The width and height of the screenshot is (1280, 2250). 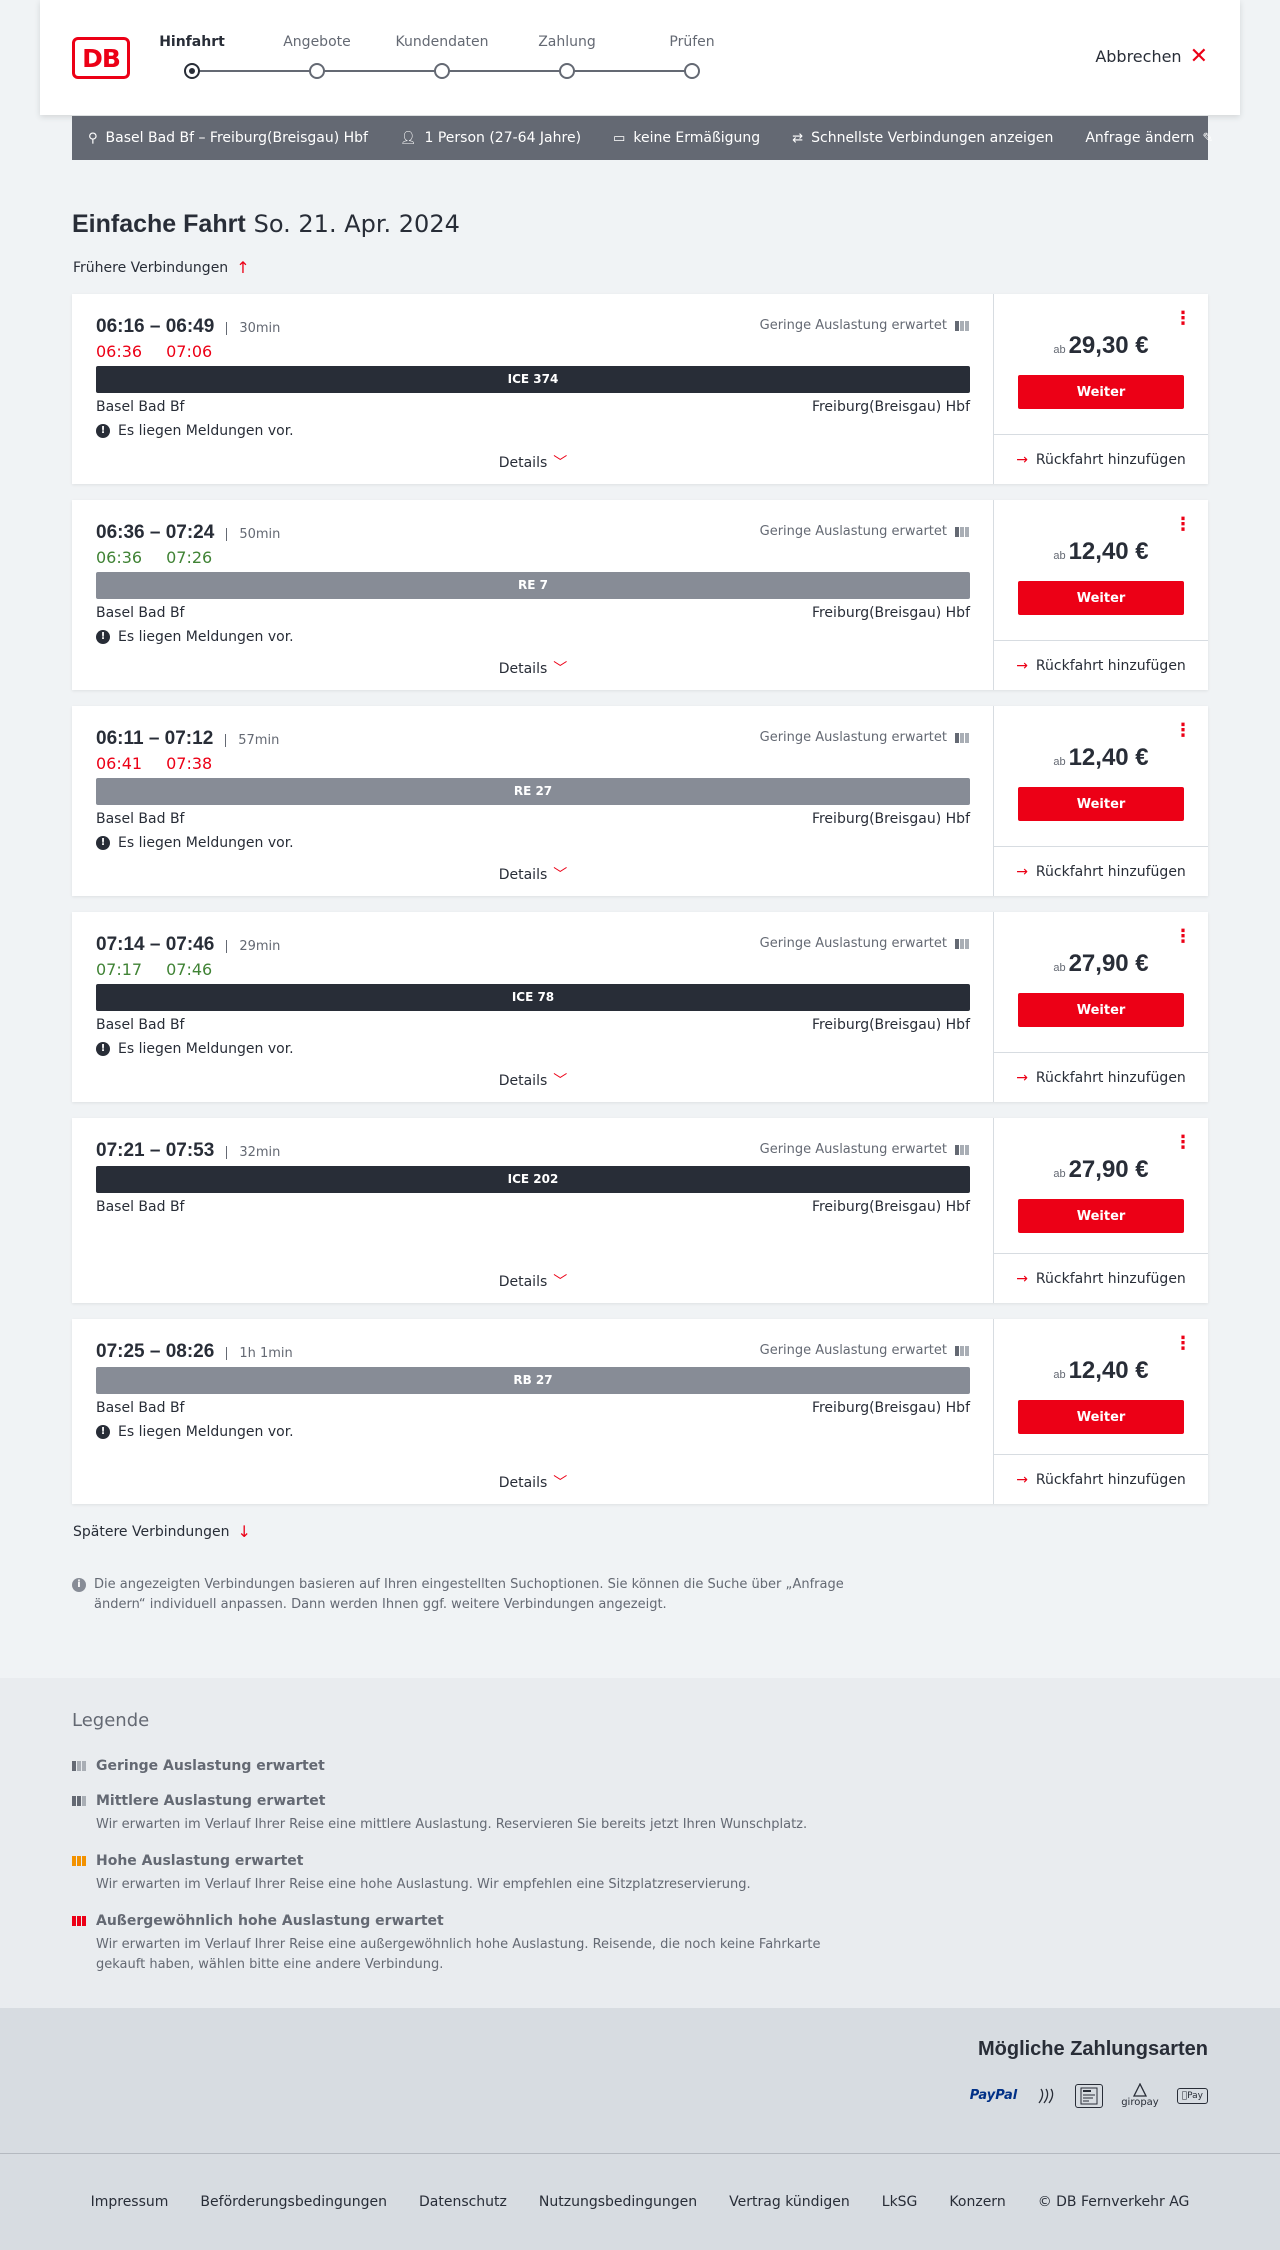 I want to click on later-connections-link: Spätere Verbindungen ↓, so click(x=162, y=1531).